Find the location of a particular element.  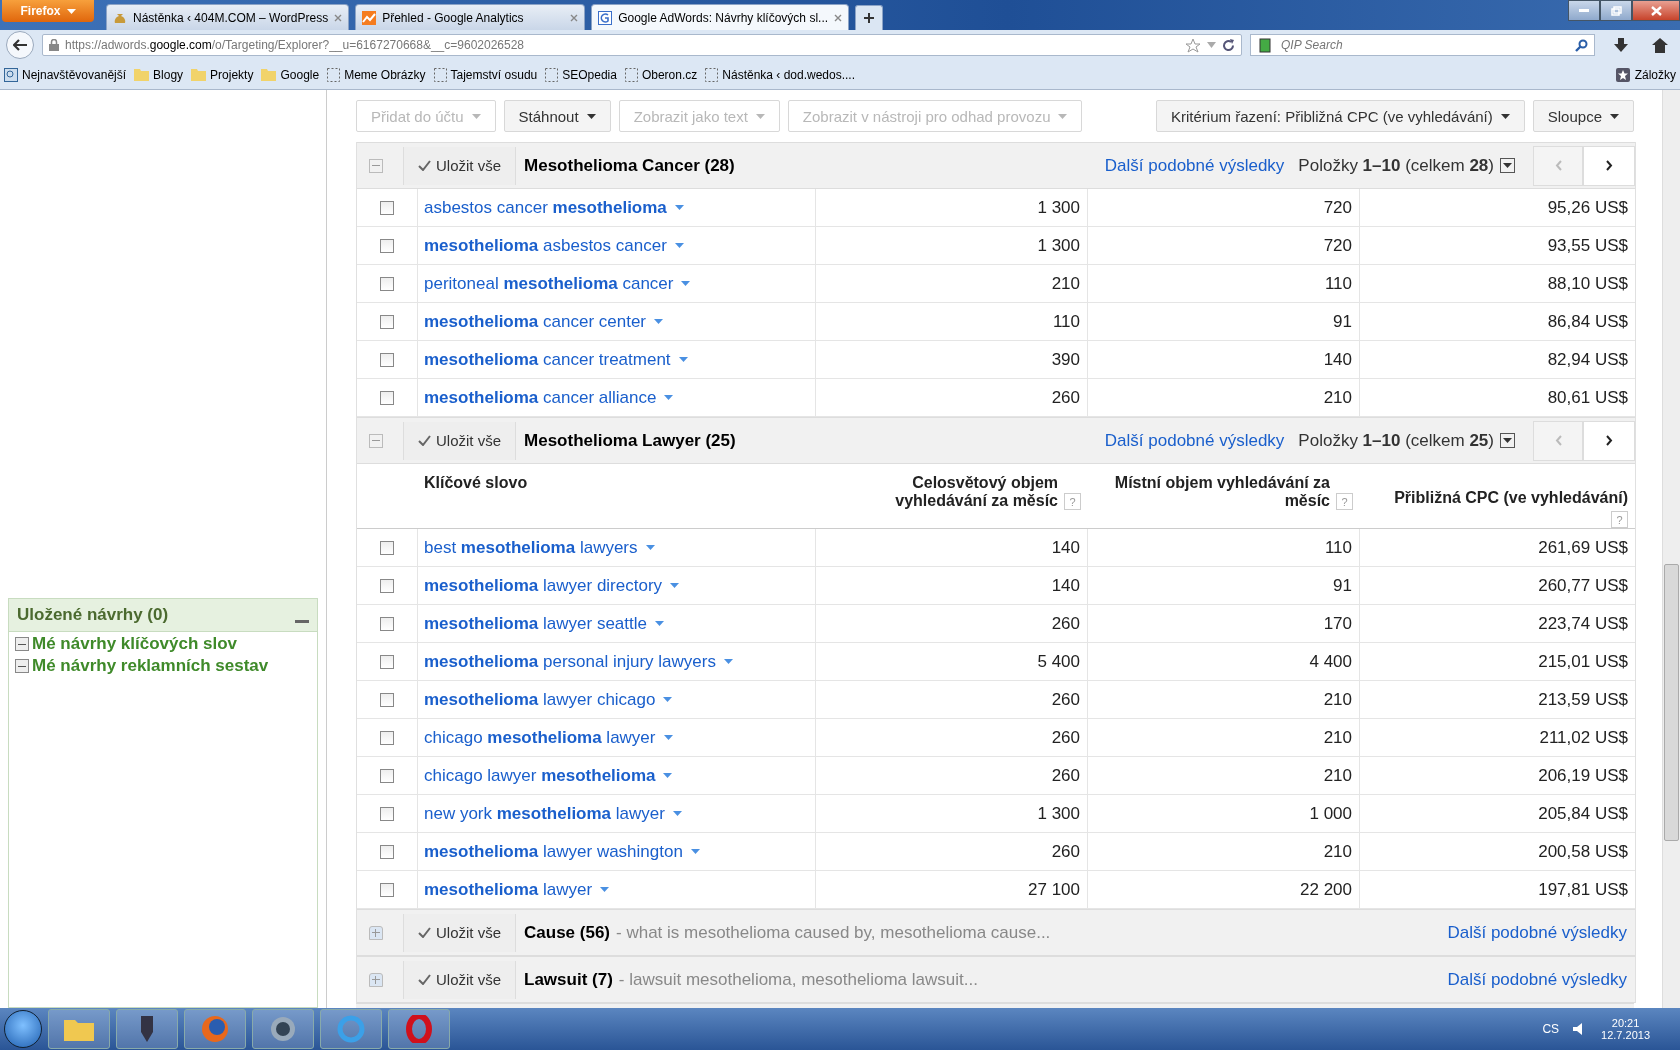

keyword-link: mesothelioma cancer center is located at coordinates (535, 321).